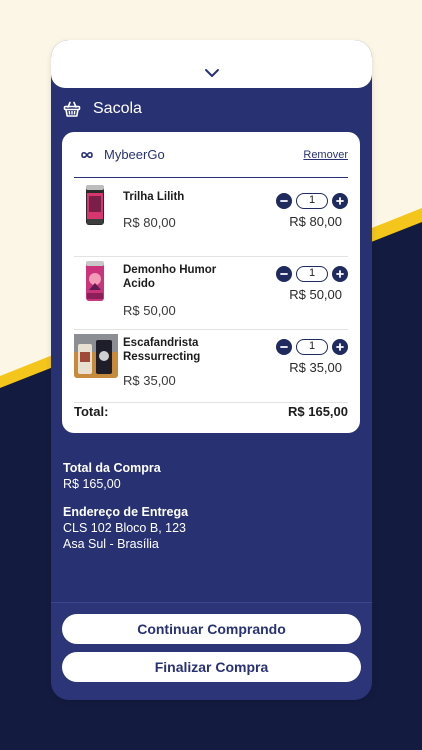 The height and width of the screenshot is (750, 422). Describe the element at coordinates (325, 155) in the screenshot. I see `remove-link: Remover` at that location.